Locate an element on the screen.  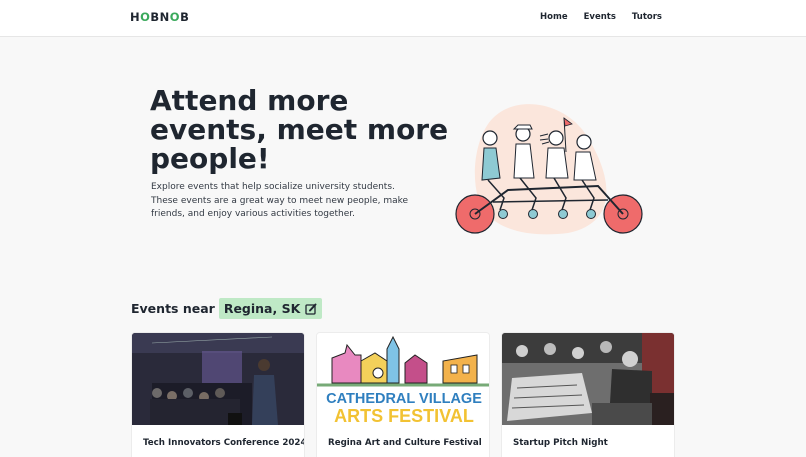
cathedral-village-arts-festival-poster: CATHEDRAL VILLAGE ARTS FESTIVAL is located at coordinates (403, 379).